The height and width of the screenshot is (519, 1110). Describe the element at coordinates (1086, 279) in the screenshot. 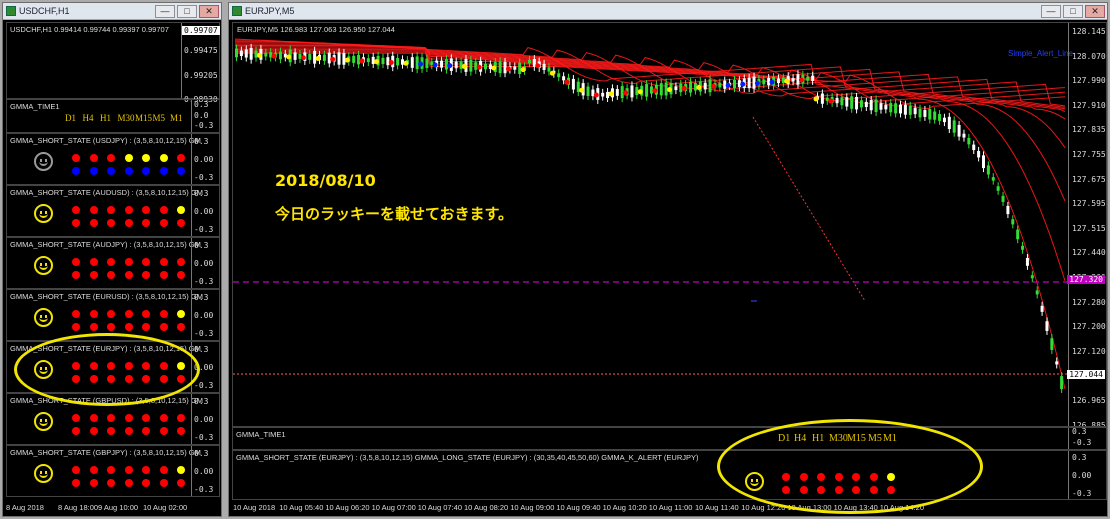

I see `alert-price-tag: 127.320` at that location.